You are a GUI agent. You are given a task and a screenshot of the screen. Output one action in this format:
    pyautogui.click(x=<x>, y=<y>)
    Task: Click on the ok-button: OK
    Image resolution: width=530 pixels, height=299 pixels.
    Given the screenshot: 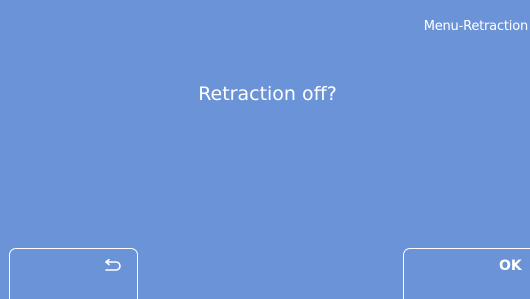 What is the action you would take?
    pyautogui.click(x=466, y=273)
    